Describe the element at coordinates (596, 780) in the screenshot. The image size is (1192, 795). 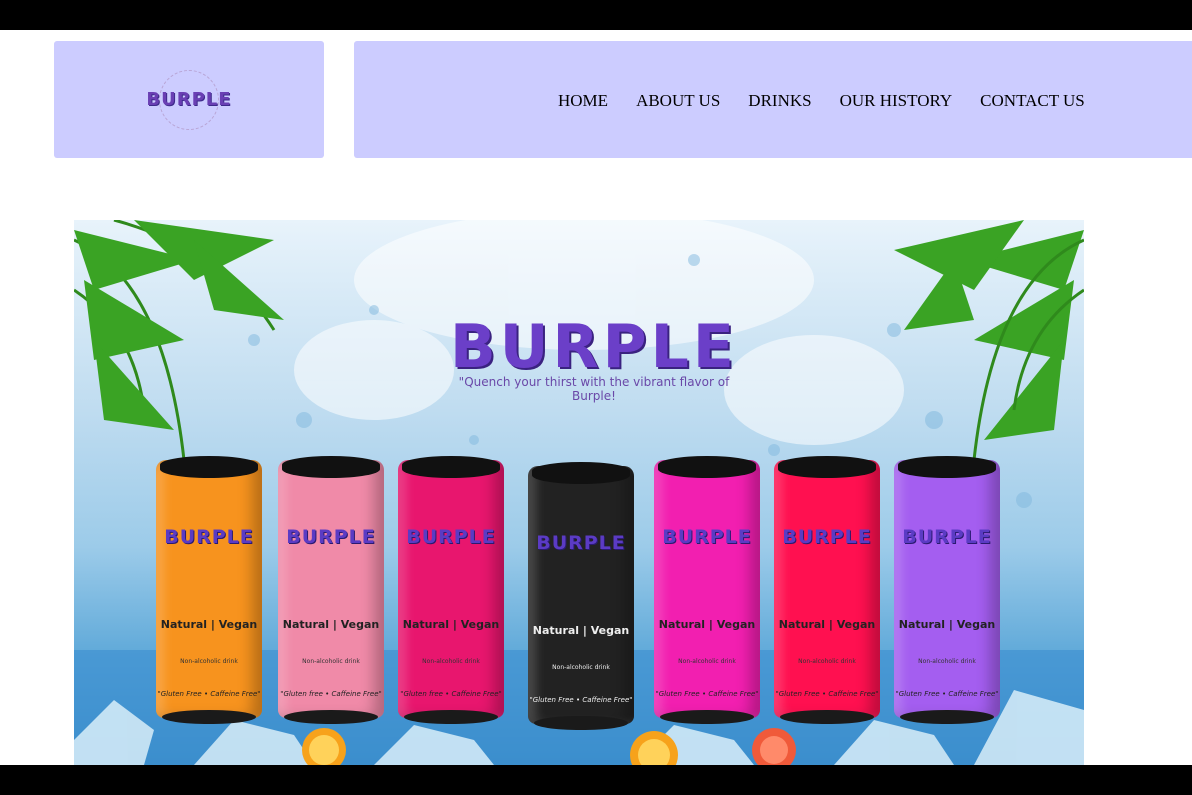
I see `bottom-black-bar` at that location.